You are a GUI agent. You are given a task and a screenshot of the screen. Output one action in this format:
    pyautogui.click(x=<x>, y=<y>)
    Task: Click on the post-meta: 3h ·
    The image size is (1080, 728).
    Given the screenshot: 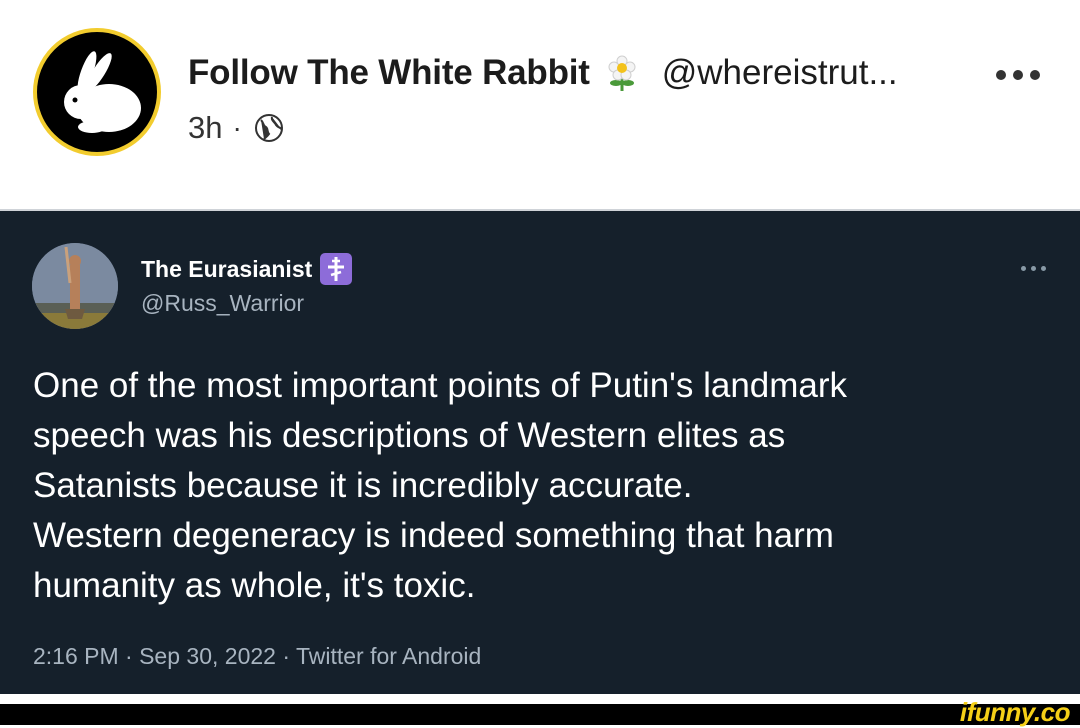 What is the action you would take?
    pyautogui.click(x=236, y=128)
    